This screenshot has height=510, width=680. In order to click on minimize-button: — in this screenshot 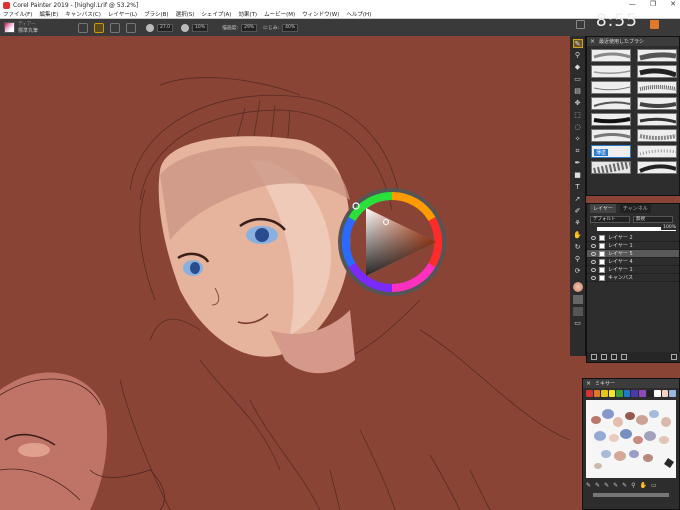, I will do `click(632, 4)`.